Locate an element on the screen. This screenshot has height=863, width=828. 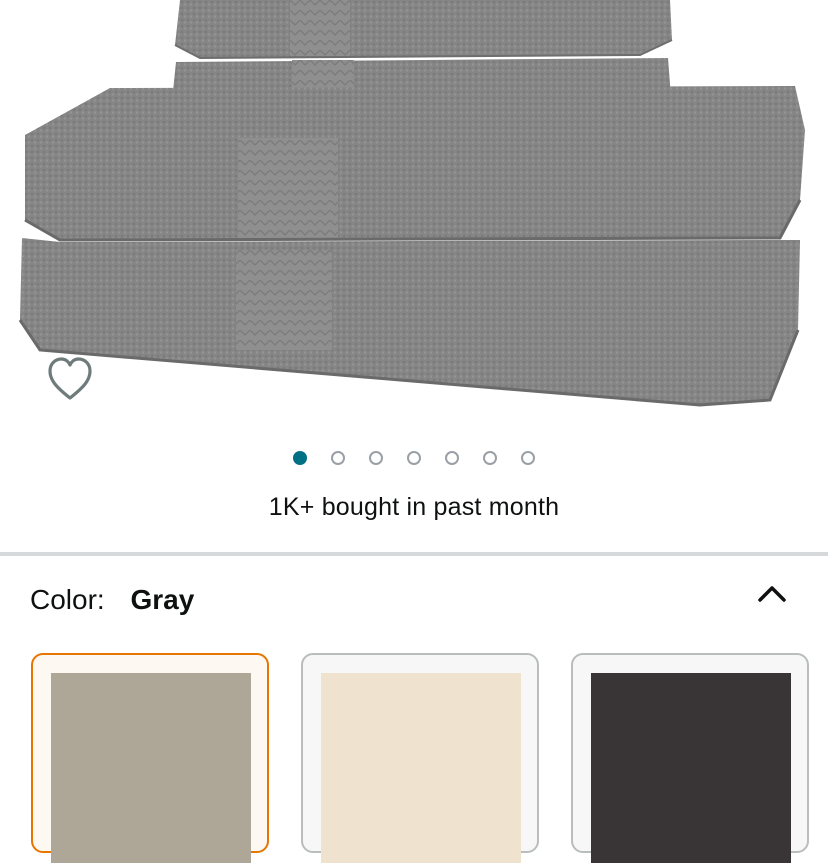
bought-in-past-month-text: 1K+ bought in past month is located at coordinates (414, 507).